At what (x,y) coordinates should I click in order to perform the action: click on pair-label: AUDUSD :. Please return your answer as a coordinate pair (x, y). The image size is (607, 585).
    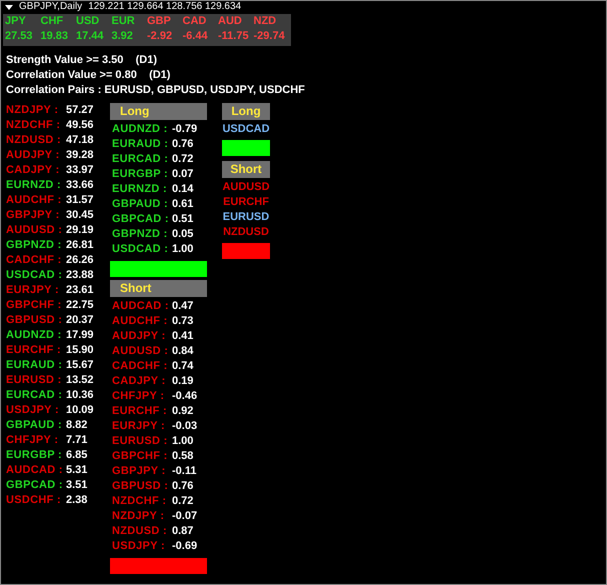
    Looking at the image, I should click on (141, 351).